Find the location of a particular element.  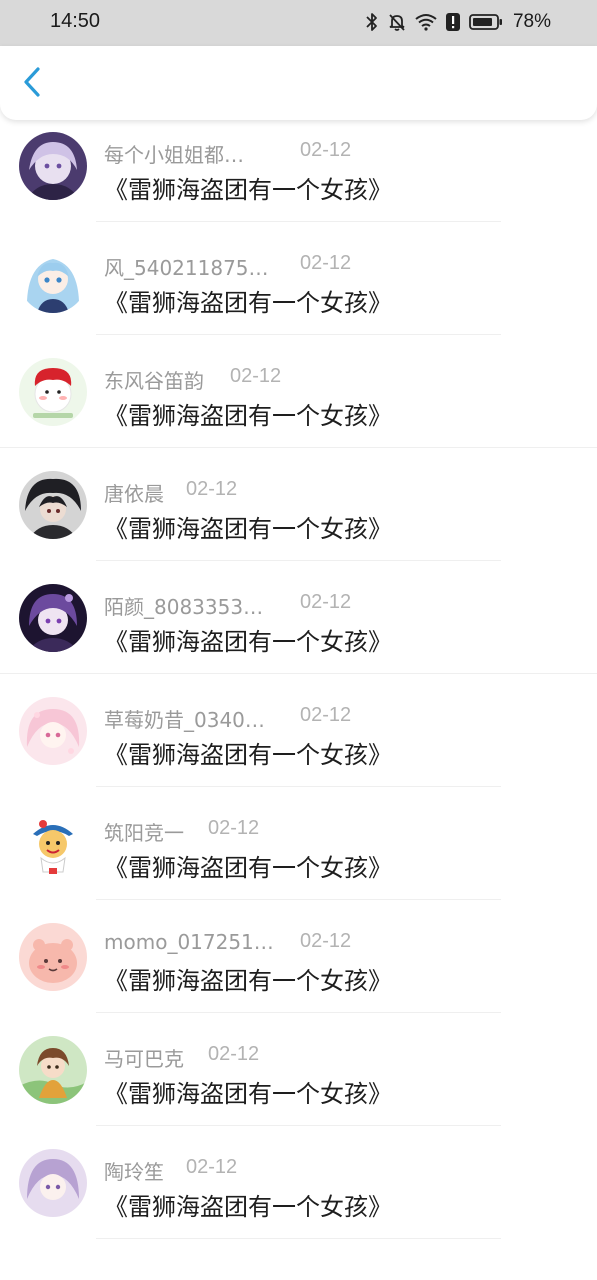

comment-row: 马可巴克 02-12 《雷狮海盗团有一个女孩》 is located at coordinates (298, 1069).